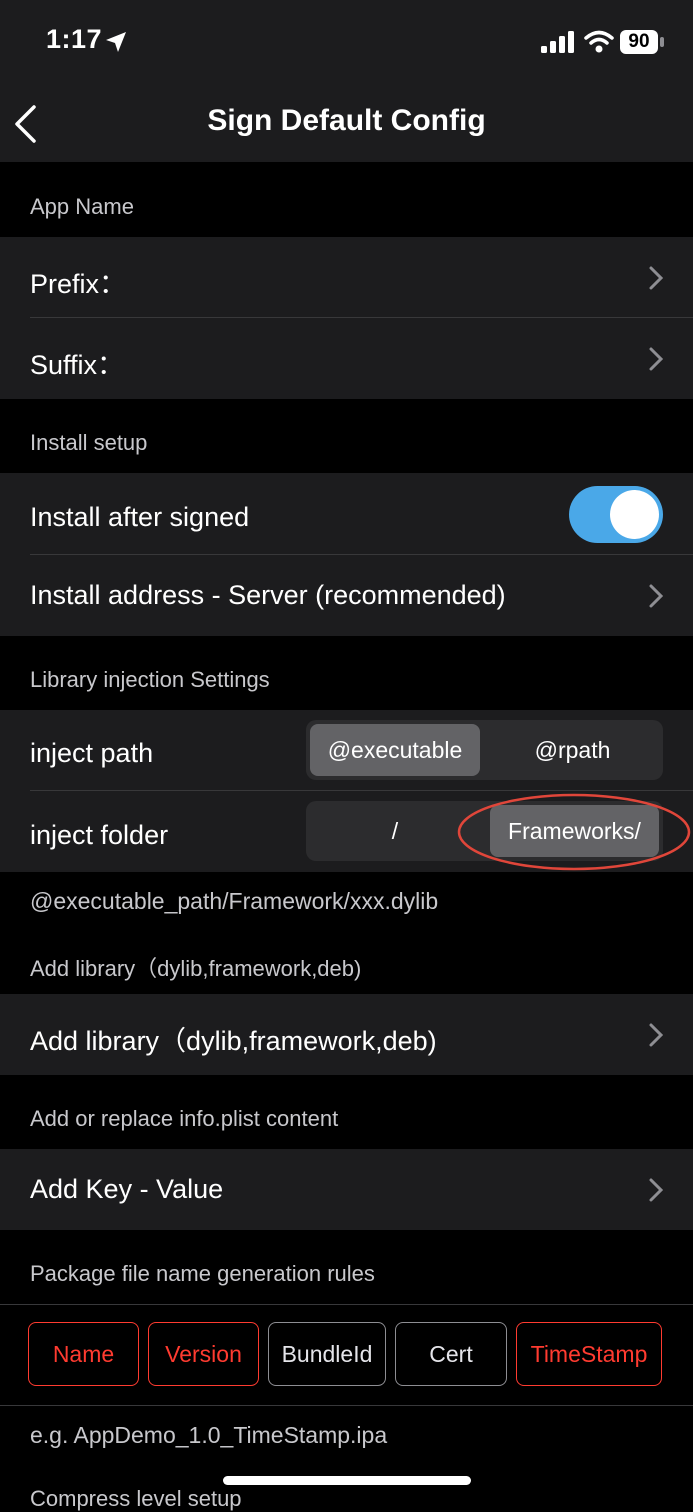  What do you see at coordinates (140, 517) in the screenshot?
I see `install-after-signed-label: Install after signed` at bounding box center [140, 517].